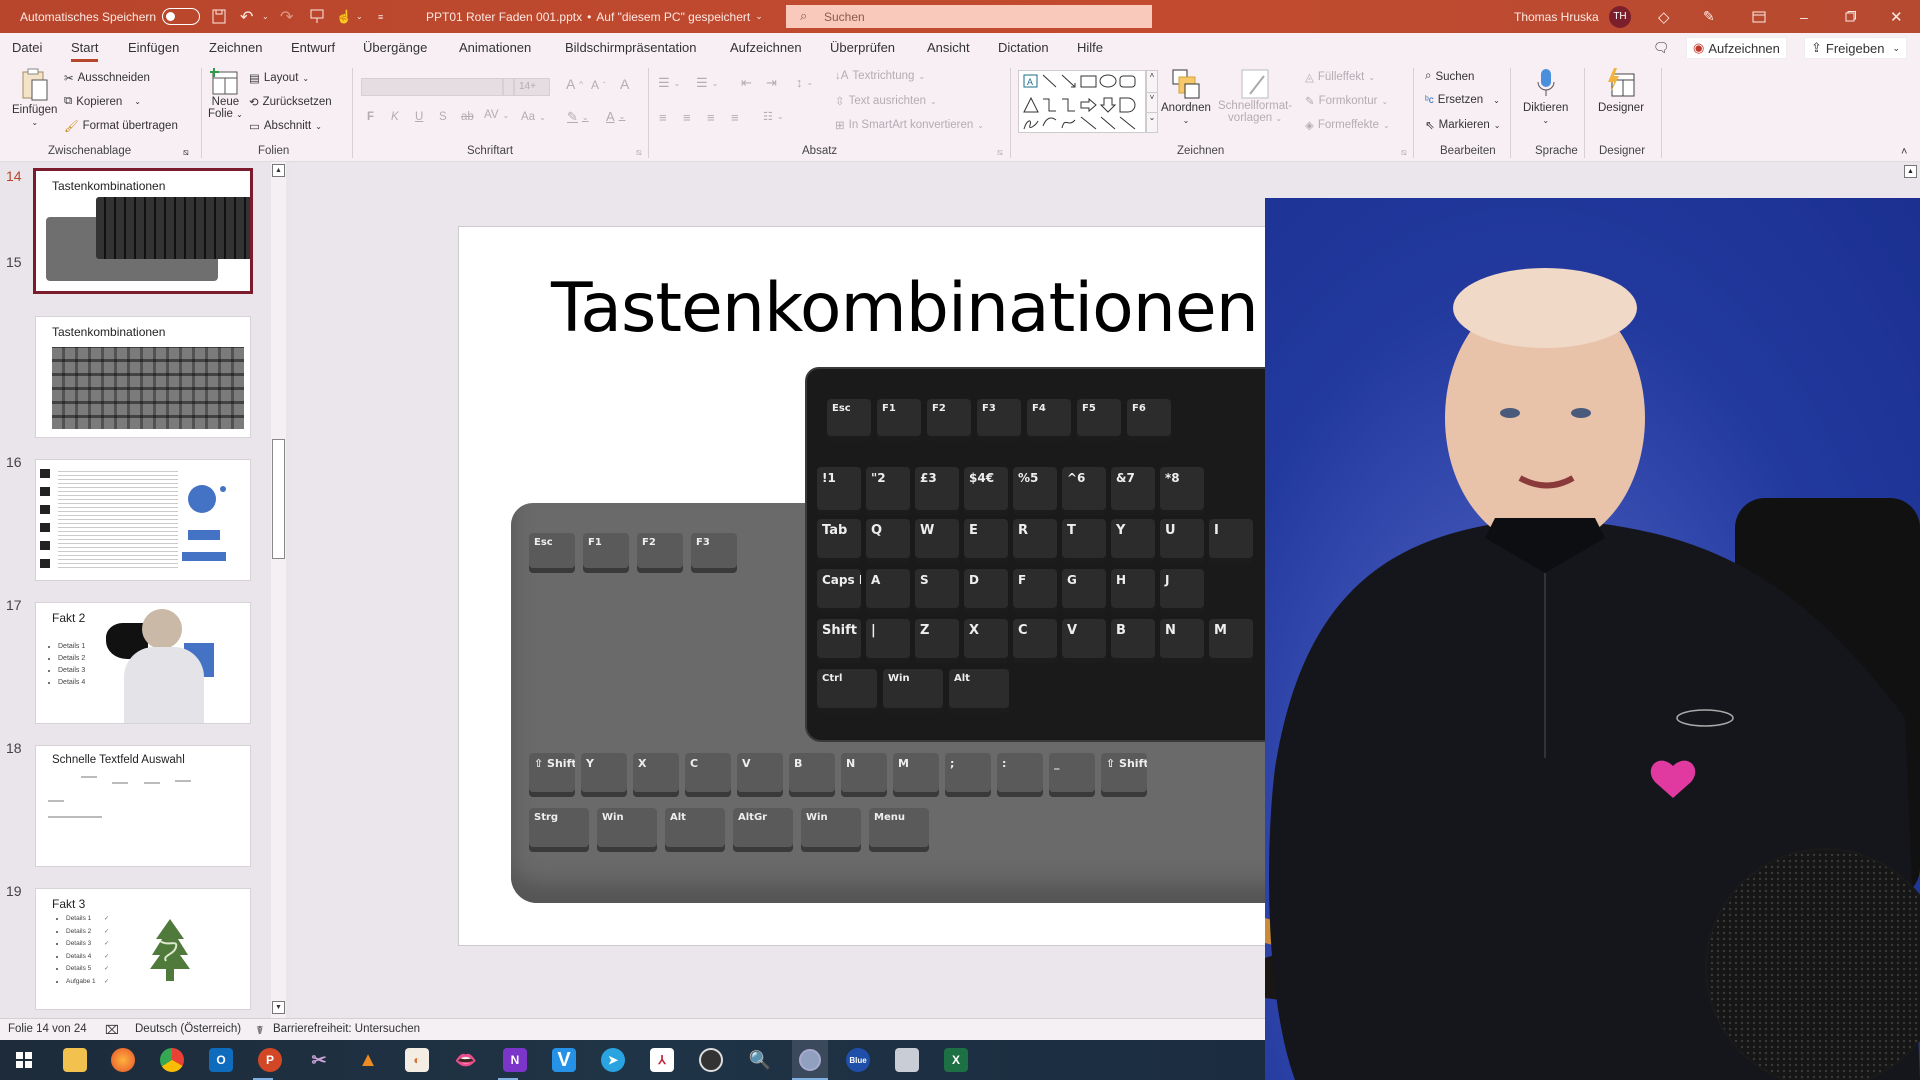 This screenshot has height=1080, width=1920. What do you see at coordinates (143, 806) in the screenshot?
I see `slide-thumbnail-18: Schnelle Textfeld Auswahl` at bounding box center [143, 806].